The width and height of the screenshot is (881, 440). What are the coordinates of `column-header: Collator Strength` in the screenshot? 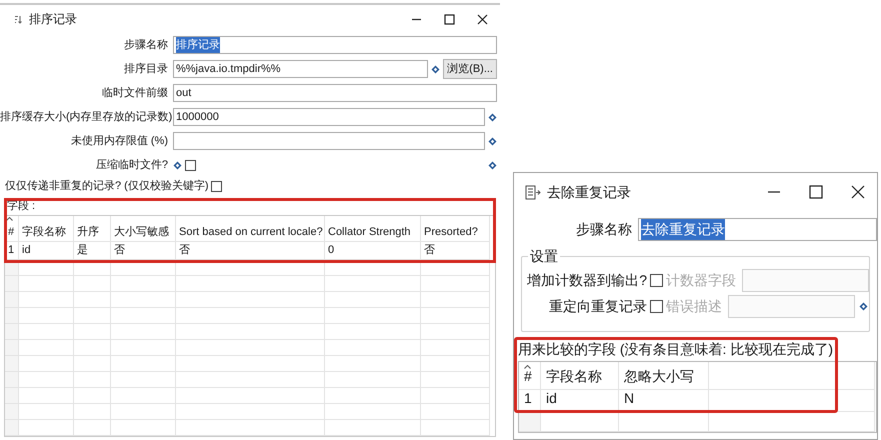 It's located at (373, 229).